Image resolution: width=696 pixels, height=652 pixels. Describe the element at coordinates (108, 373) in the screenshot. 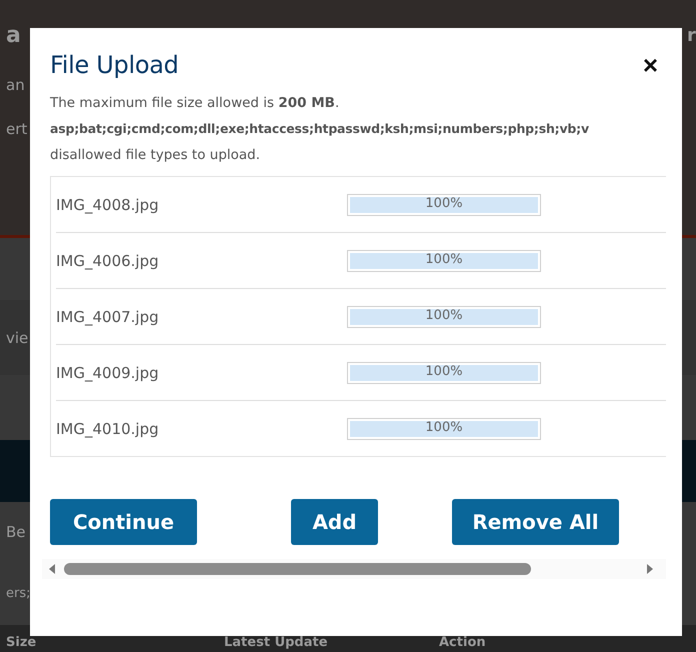

I see `file-name: IMG_4009.jpg` at that location.